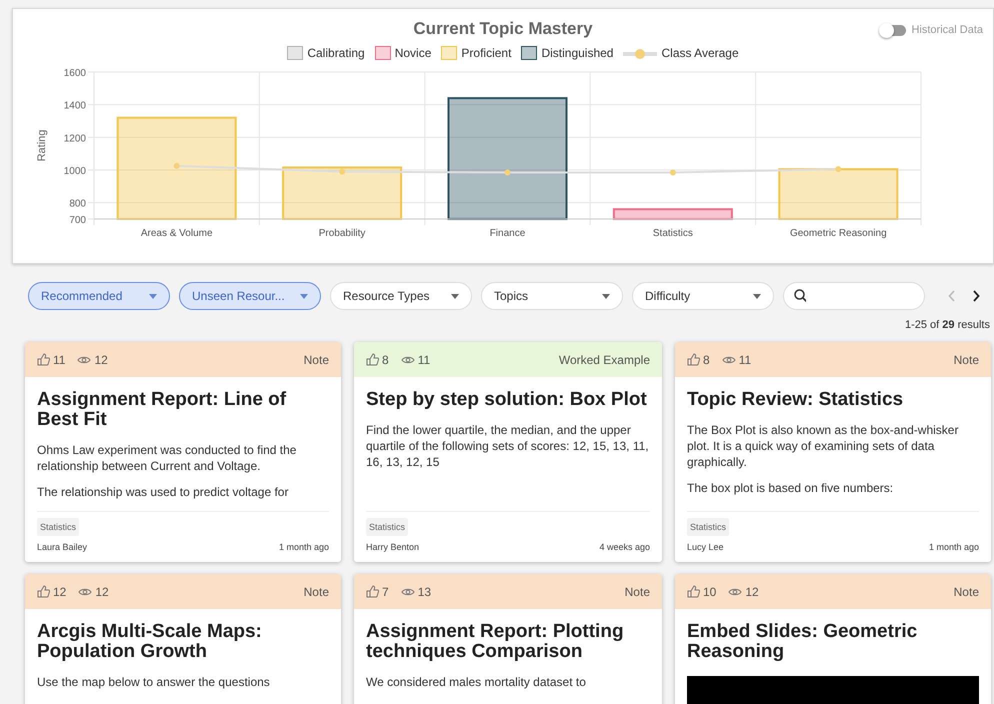 The width and height of the screenshot is (994, 704). I want to click on filter-dropdown: Topics, so click(552, 296).